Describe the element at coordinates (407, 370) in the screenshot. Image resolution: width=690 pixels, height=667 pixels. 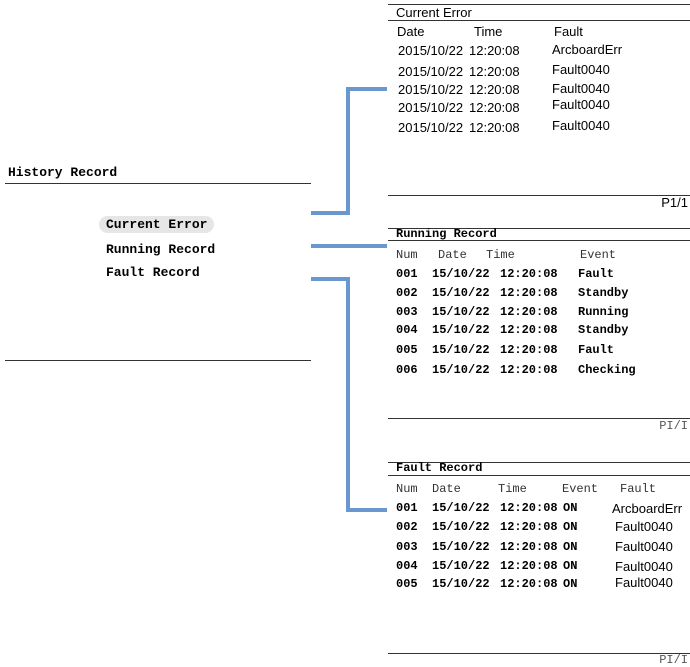
I see `table-cell-num: 006` at that location.